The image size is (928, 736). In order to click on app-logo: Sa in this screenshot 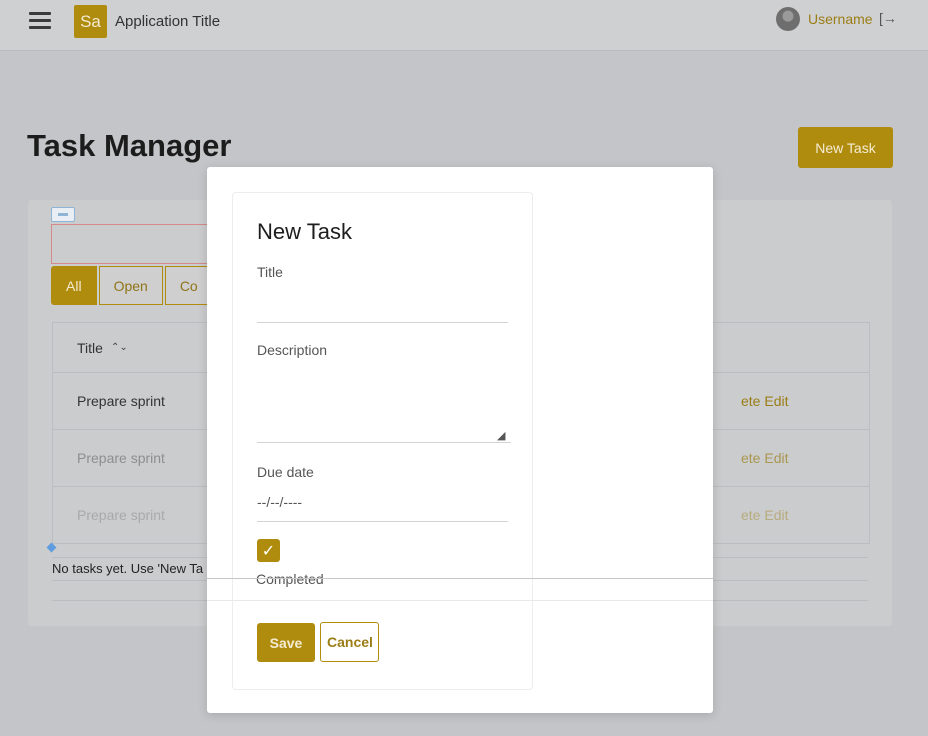, I will do `click(90, 21)`.